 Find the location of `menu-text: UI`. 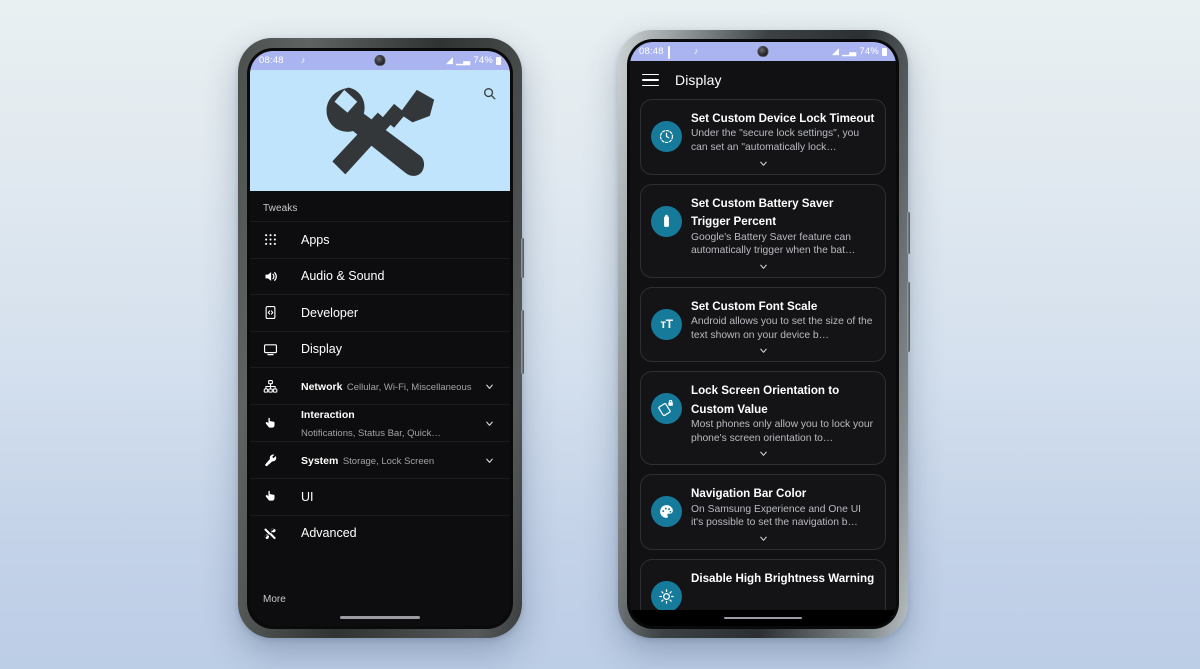

menu-text: UI is located at coordinates (395, 497).